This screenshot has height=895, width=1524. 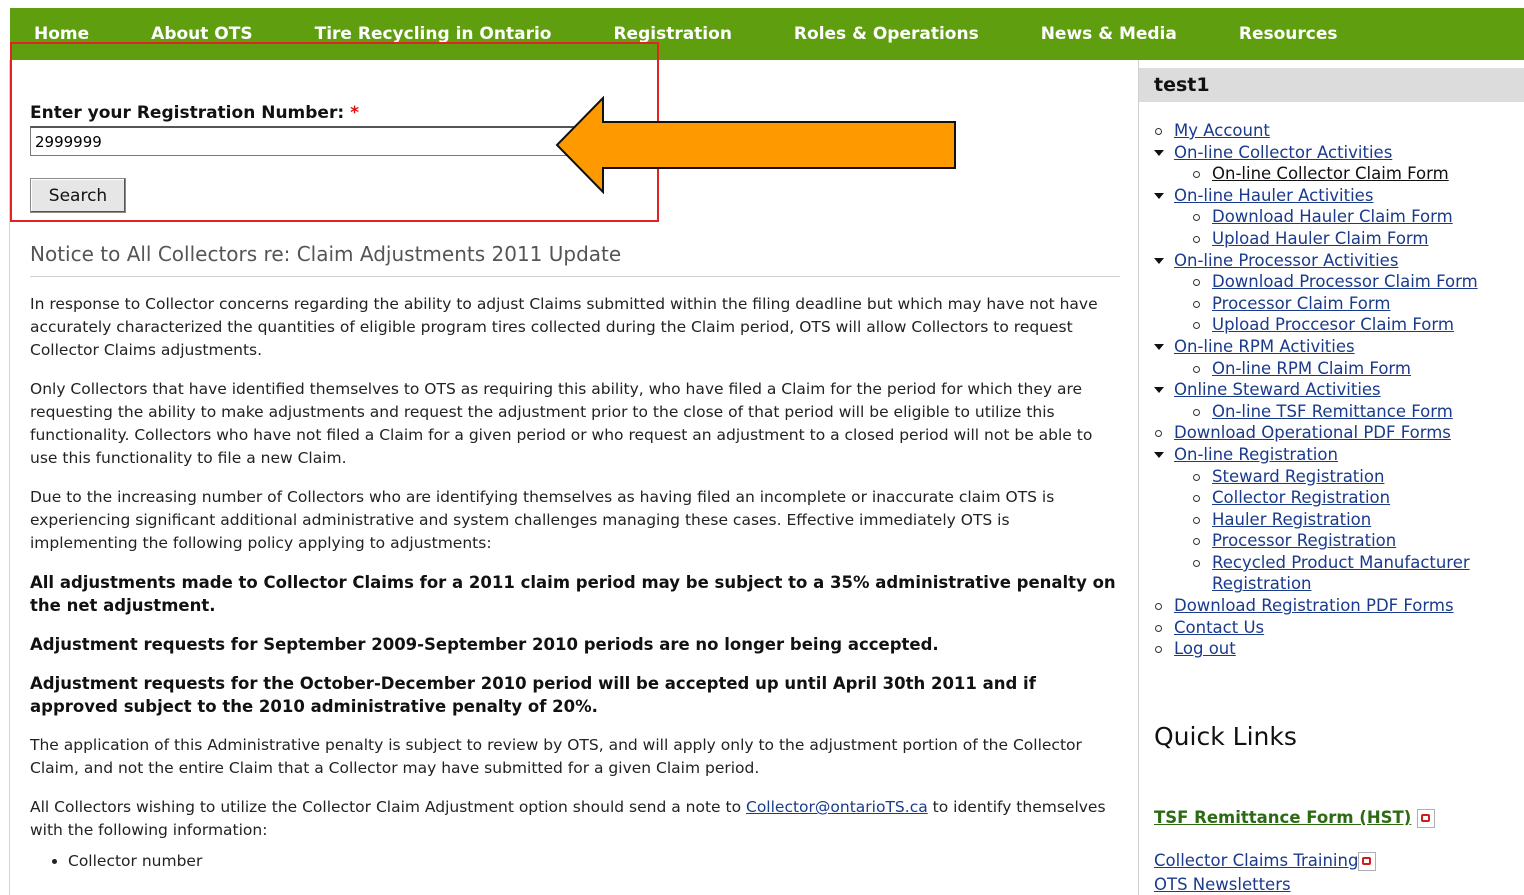 I want to click on arrow-annotation-icon, so click(x=755, y=145).